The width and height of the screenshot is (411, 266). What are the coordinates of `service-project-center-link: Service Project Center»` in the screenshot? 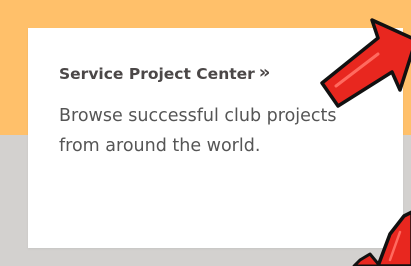 It's located at (165, 73).